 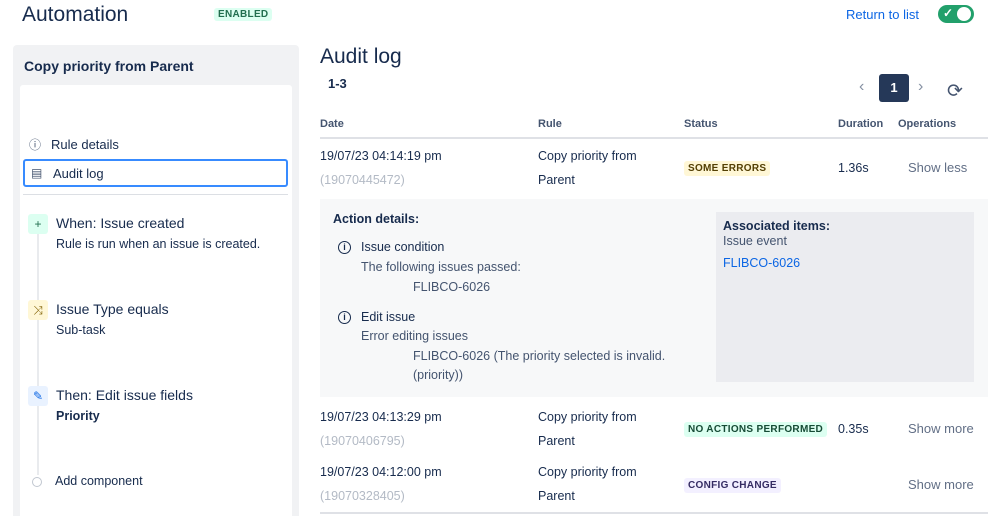 What do you see at coordinates (37, 173) in the screenshot?
I see `document-icon: ▤` at bounding box center [37, 173].